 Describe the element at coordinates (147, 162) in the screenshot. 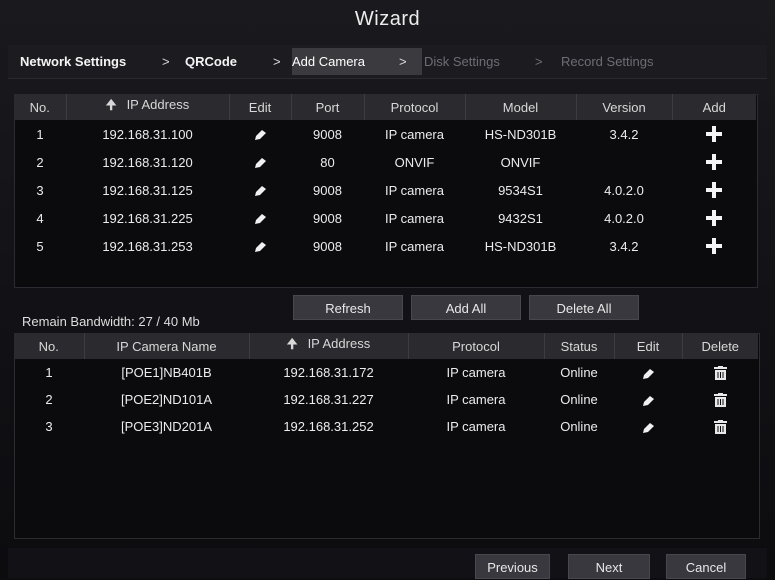

I see `cell-ip-address: 192.168.31.120` at that location.